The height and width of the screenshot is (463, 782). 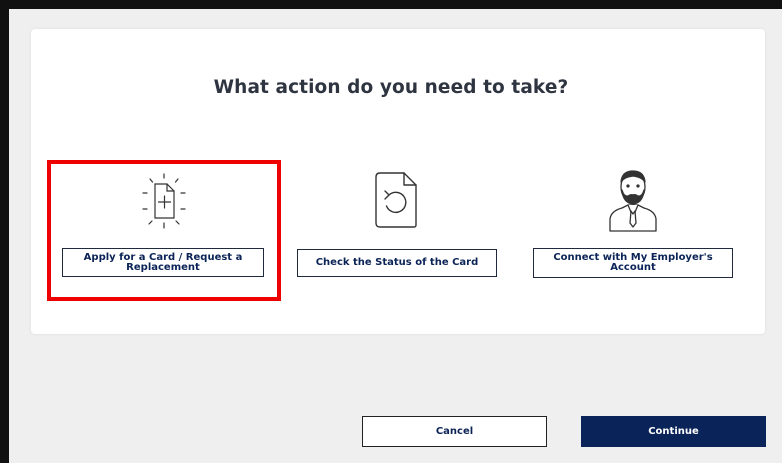 What do you see at coordinates (391, 87) in the screenshot?
I see `page-title: What action do you need to take?` at bounding box center [391, 87].